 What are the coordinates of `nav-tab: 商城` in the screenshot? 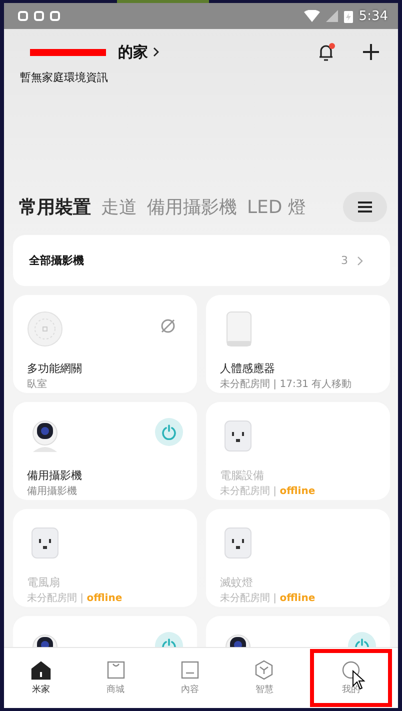 It's located at (115, 678).